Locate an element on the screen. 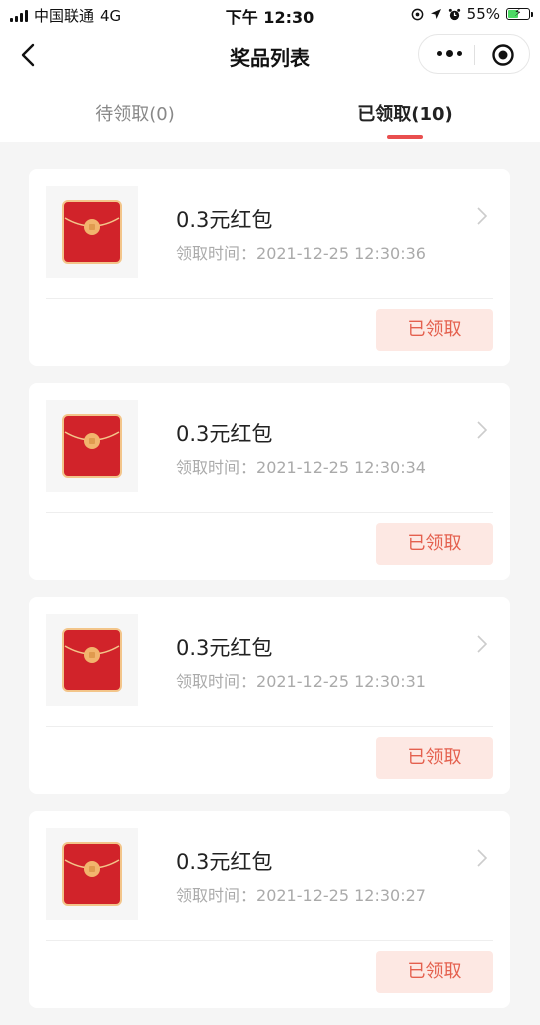 Image resolution: width=540 pixels, height=1025 pixels. status-bar: 中国联通 4G 下午 12:30 55% ⚡ is located at coordinates (270, 14).